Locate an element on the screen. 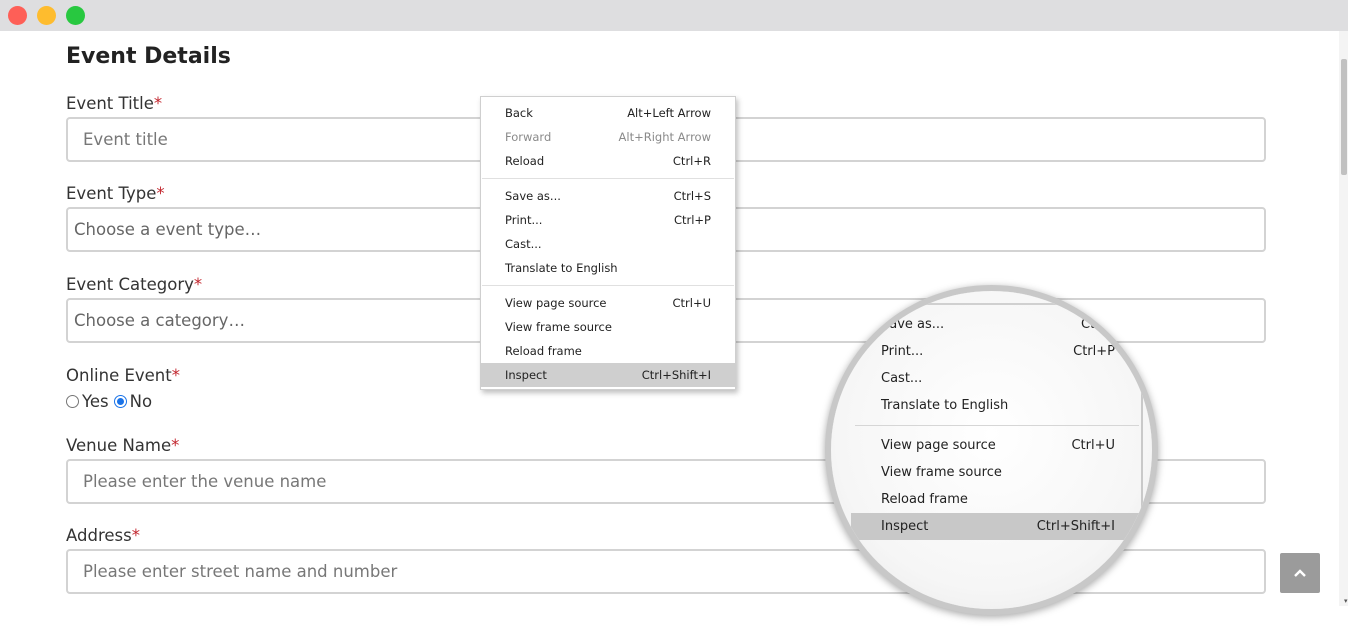 The width and height of the screenshot is (1348, 635). context-menu-item-view-frame-source: View frame source is located at coordinates (608, 327).